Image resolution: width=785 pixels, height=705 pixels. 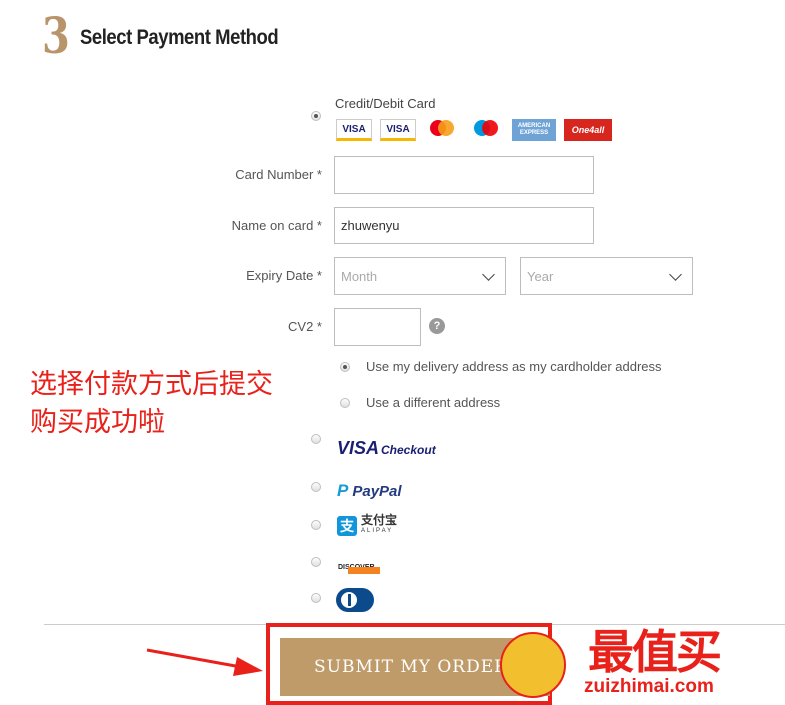 What do you see at coordinates (377, 491) in the screenshot?
I see `paypal-brand: PayPal` at bounding box center [377, 491].